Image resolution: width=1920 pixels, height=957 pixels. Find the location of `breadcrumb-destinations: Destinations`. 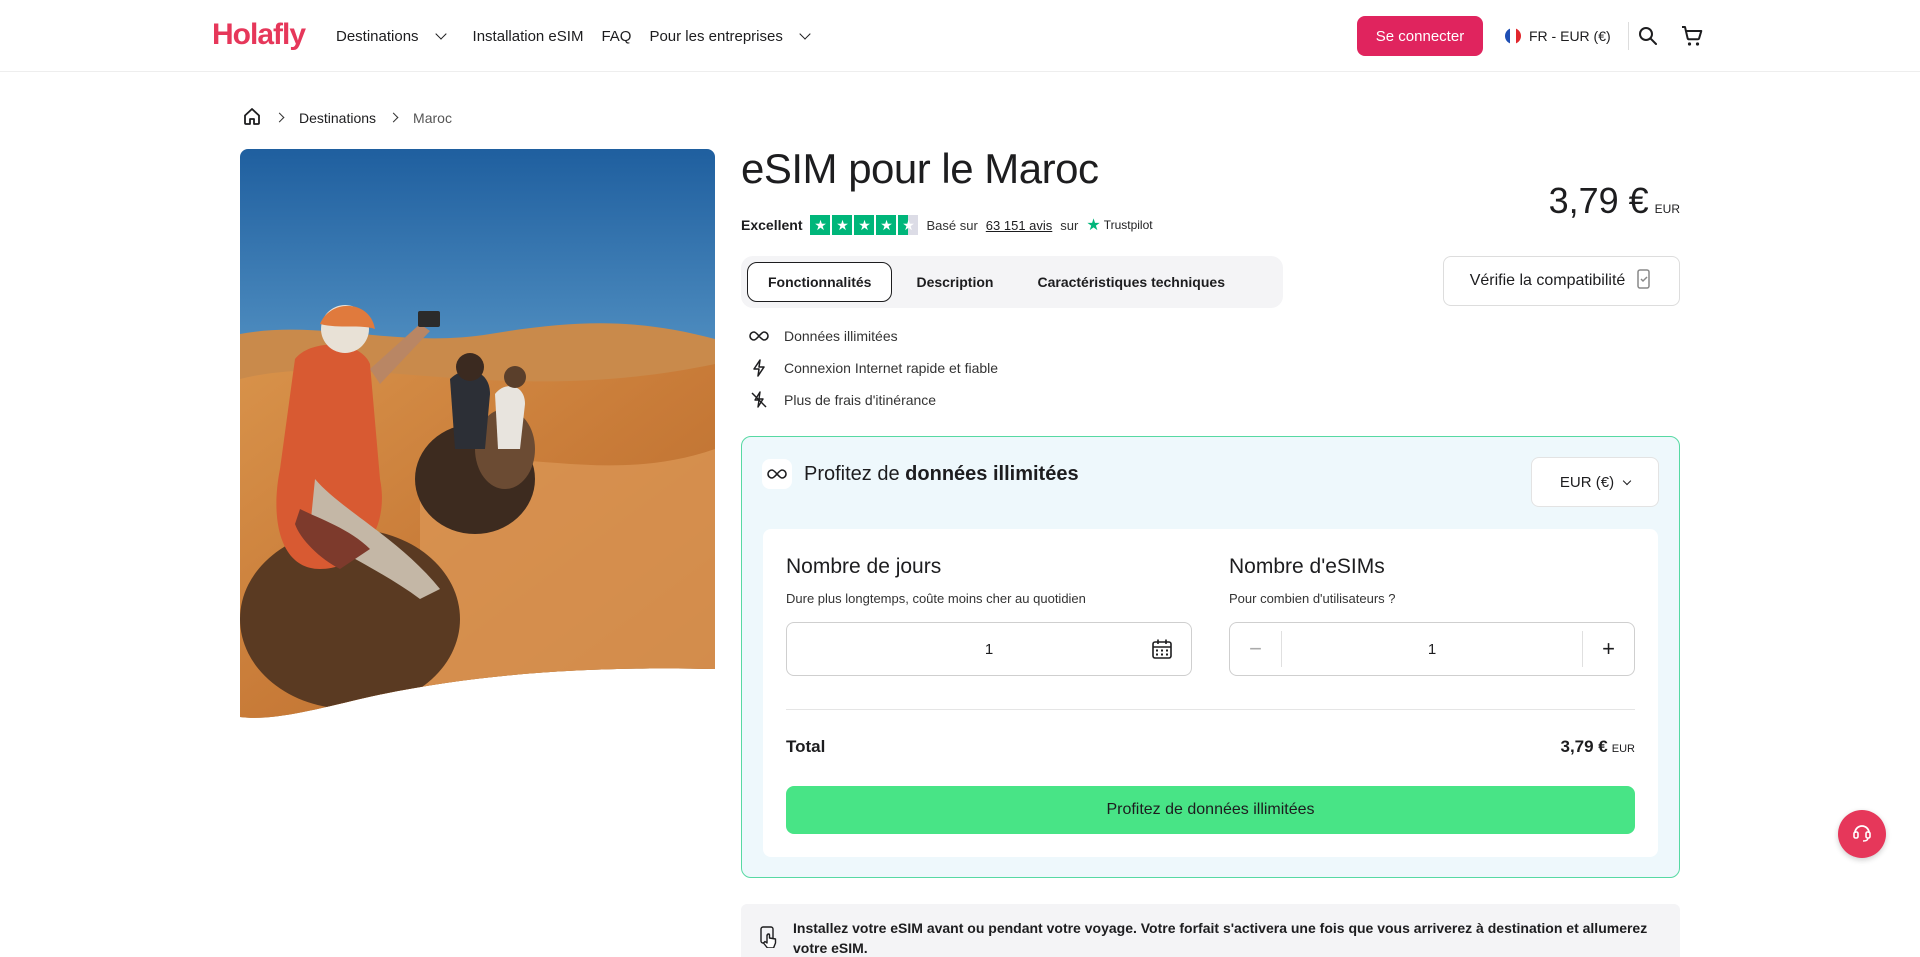

breadcrumb-destinations: Destinations is located at coordinates (337, 118).